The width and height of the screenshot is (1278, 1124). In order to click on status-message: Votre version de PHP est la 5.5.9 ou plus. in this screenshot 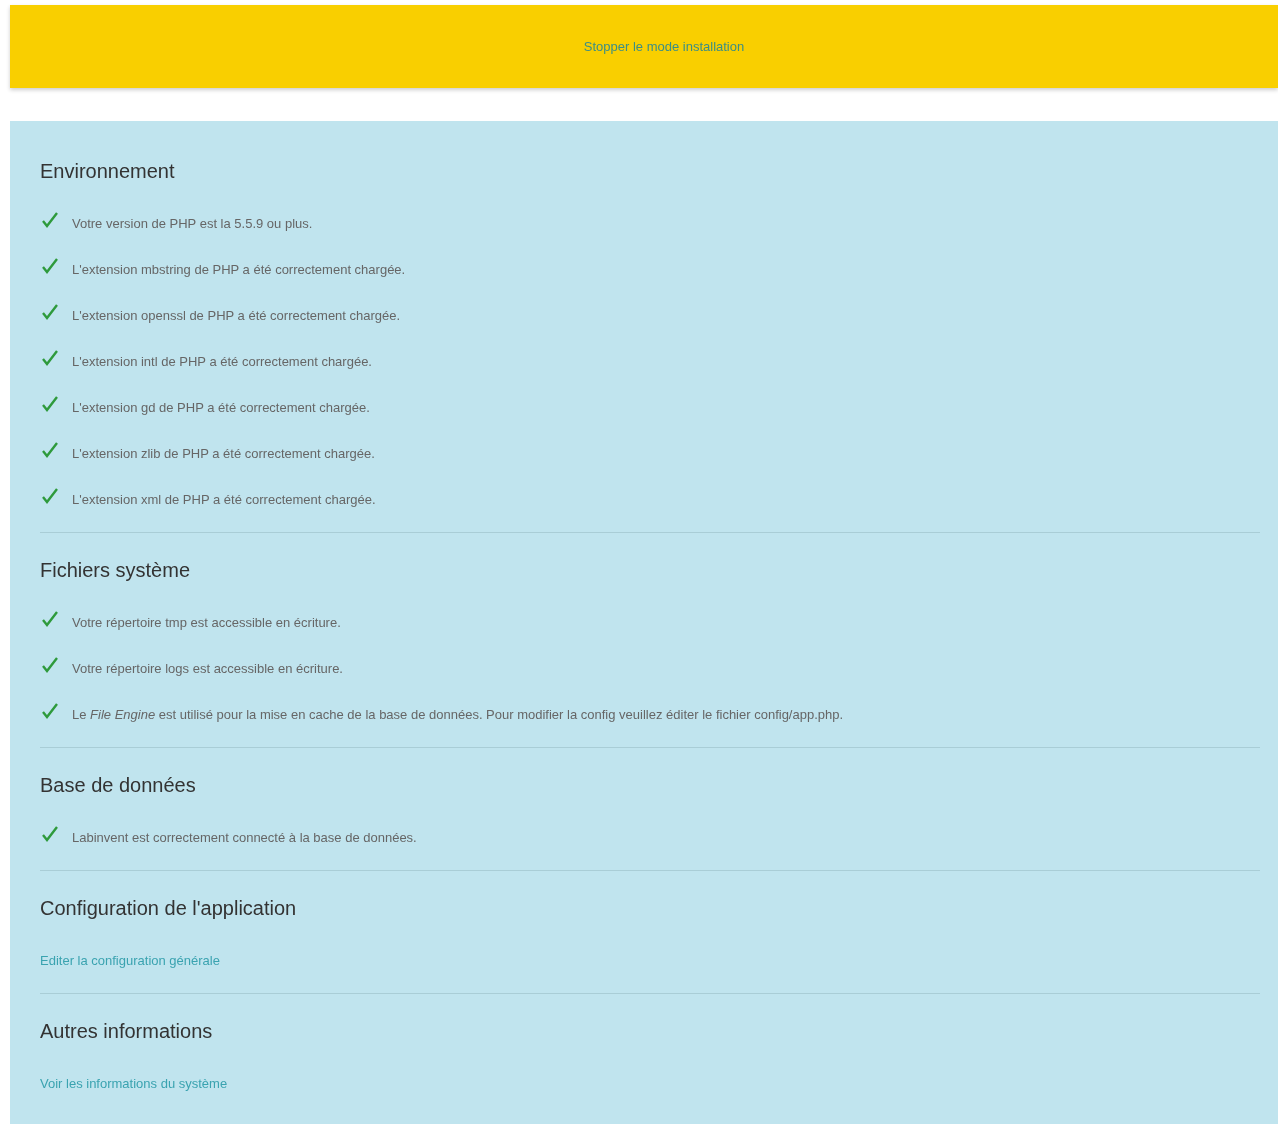, I will do `click(192, 223)`.